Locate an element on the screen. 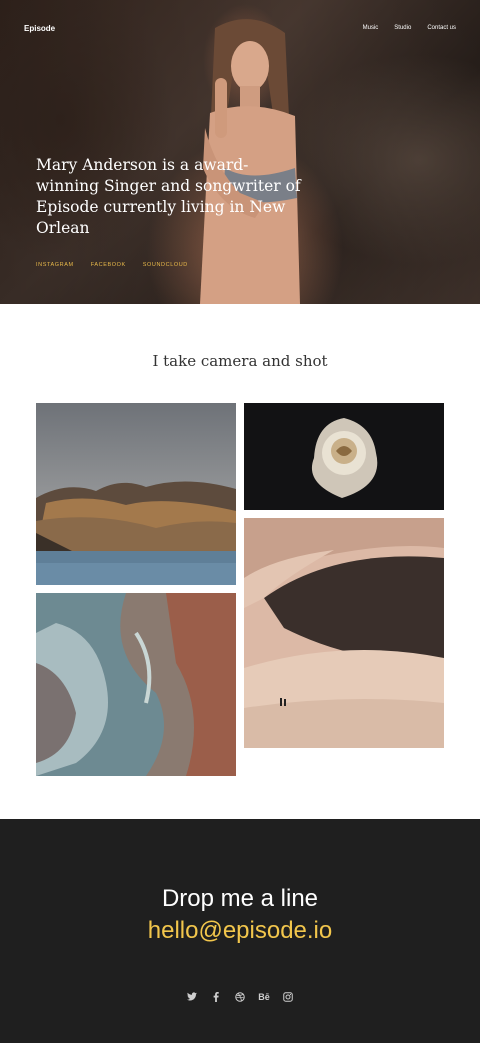 Image resolution: width=480 pixels, height=1043 pixels. social-link-instagram: INSTAGRAM is located at coordinates (55, 265).